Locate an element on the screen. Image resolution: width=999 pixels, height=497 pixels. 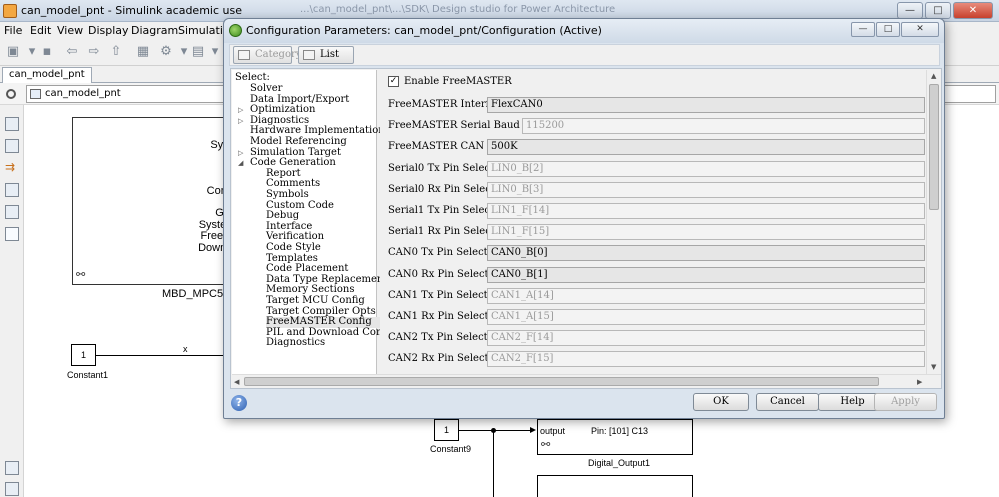
enable-freemaster-checkbox: ✓ is located at coordinates (393, 81).